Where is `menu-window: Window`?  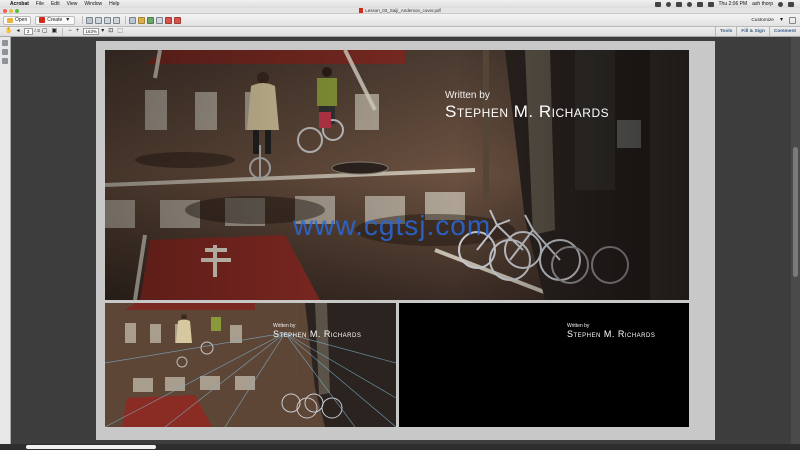 menu-window: Window is located at coordinates (93, 4).